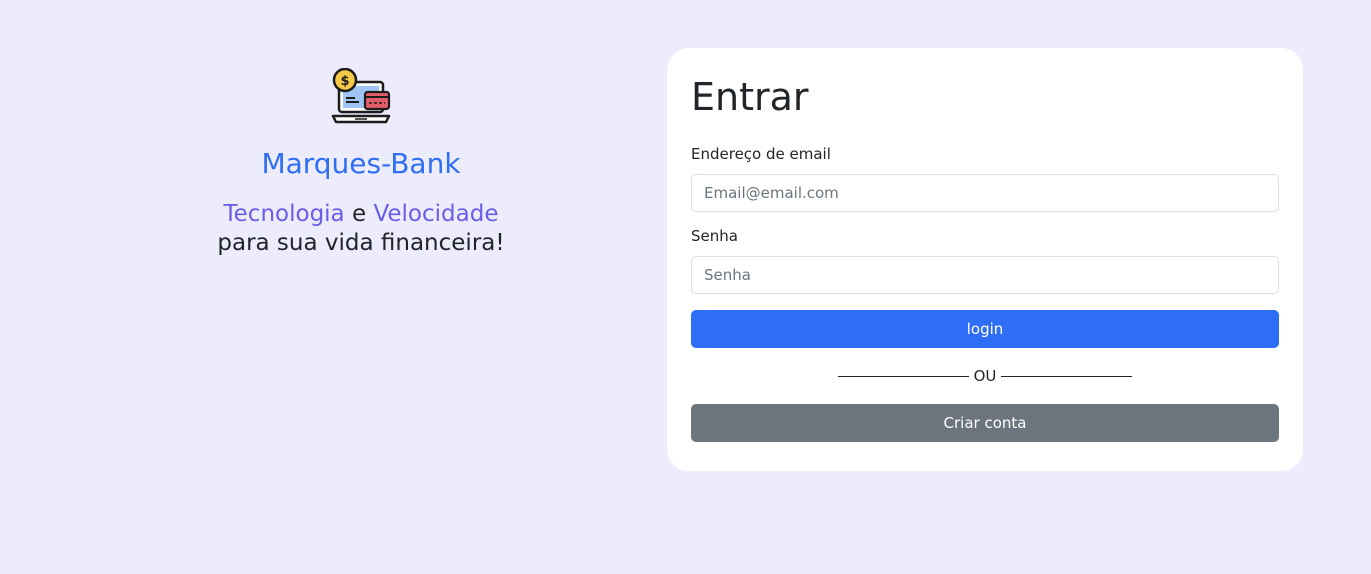 This screenshot has height=574, width=1371. Describe the element at coordinates (750, 97) in the screenshot. I see `page-title: Entrar` at that location.